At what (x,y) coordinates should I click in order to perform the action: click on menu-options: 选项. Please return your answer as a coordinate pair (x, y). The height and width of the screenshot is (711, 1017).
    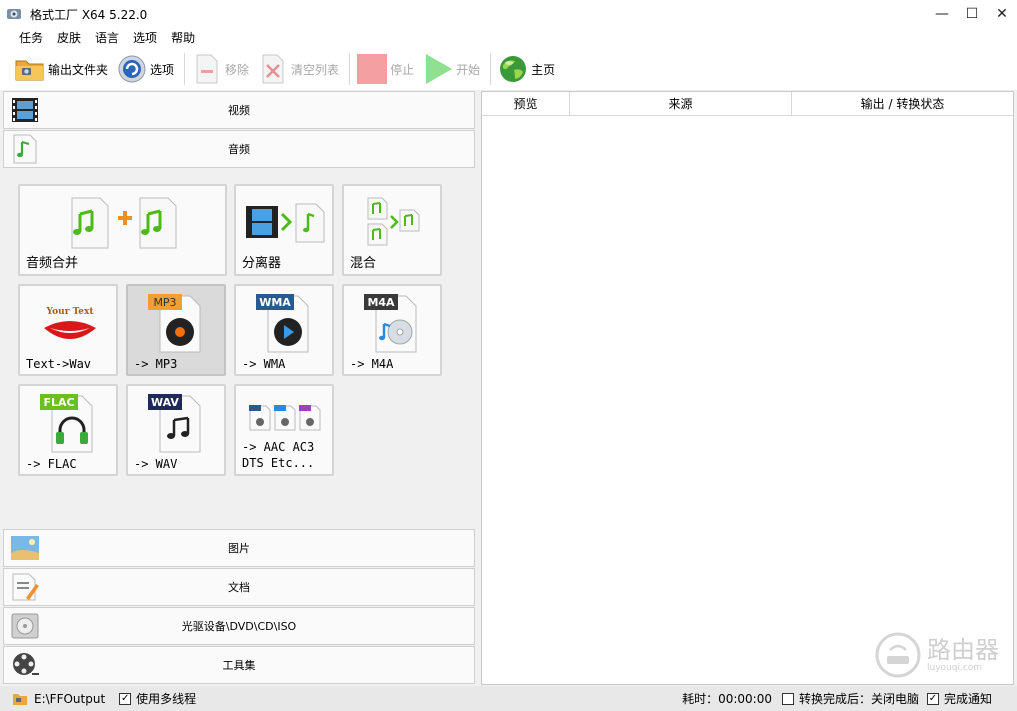
    Looking at the image, I should click on (145, 38).